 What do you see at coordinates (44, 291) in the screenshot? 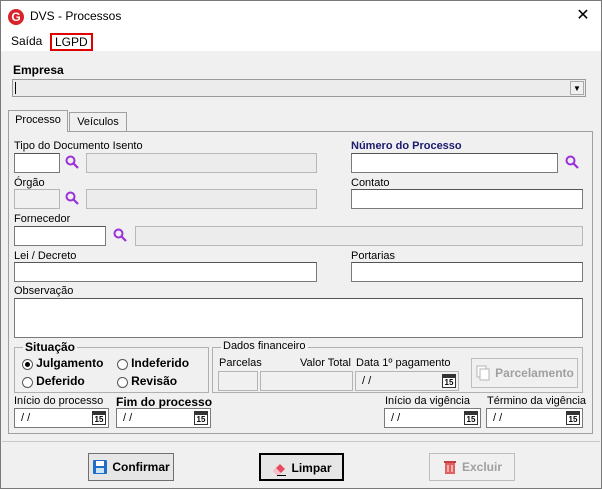
I see `observacao-label: Observação` at bounding box center [44, 291].